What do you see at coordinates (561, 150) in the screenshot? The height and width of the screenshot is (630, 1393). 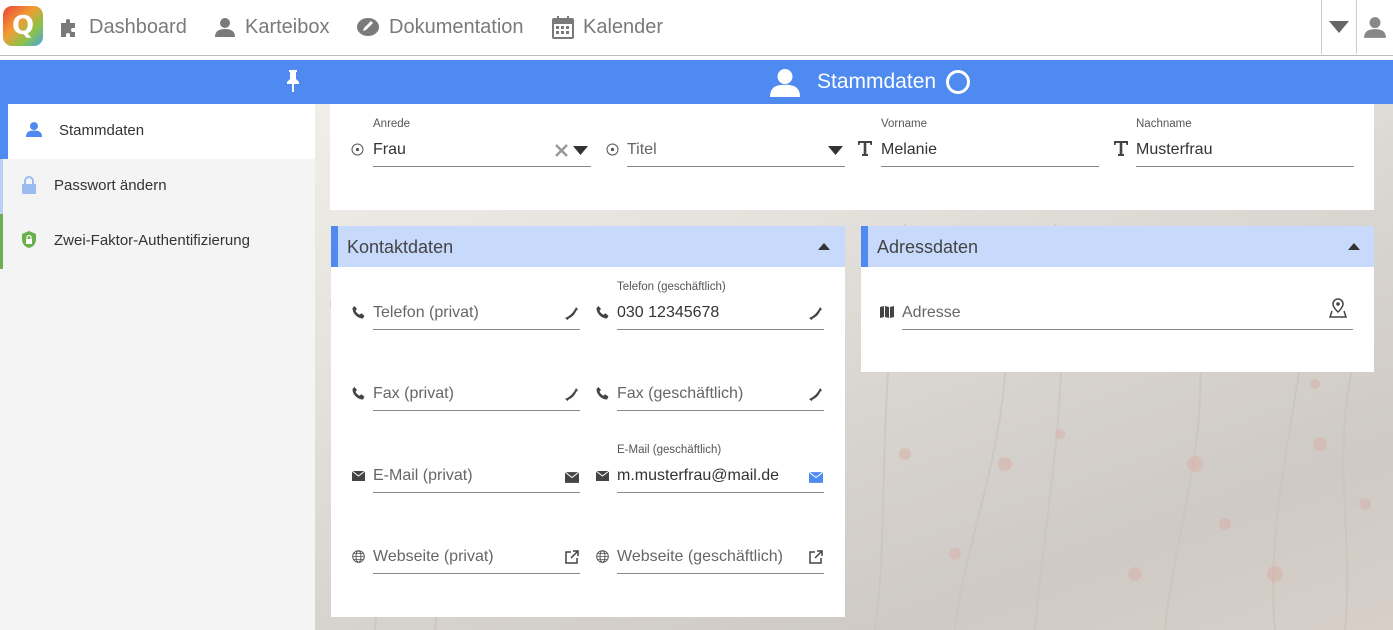 I see `clear-icon` at bounding box center [561, 150].